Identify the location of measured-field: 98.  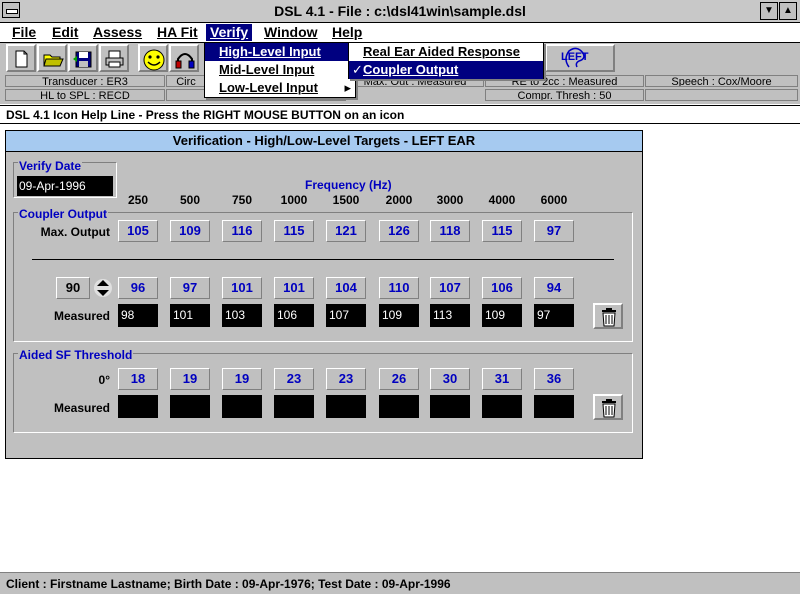
(138, 315).